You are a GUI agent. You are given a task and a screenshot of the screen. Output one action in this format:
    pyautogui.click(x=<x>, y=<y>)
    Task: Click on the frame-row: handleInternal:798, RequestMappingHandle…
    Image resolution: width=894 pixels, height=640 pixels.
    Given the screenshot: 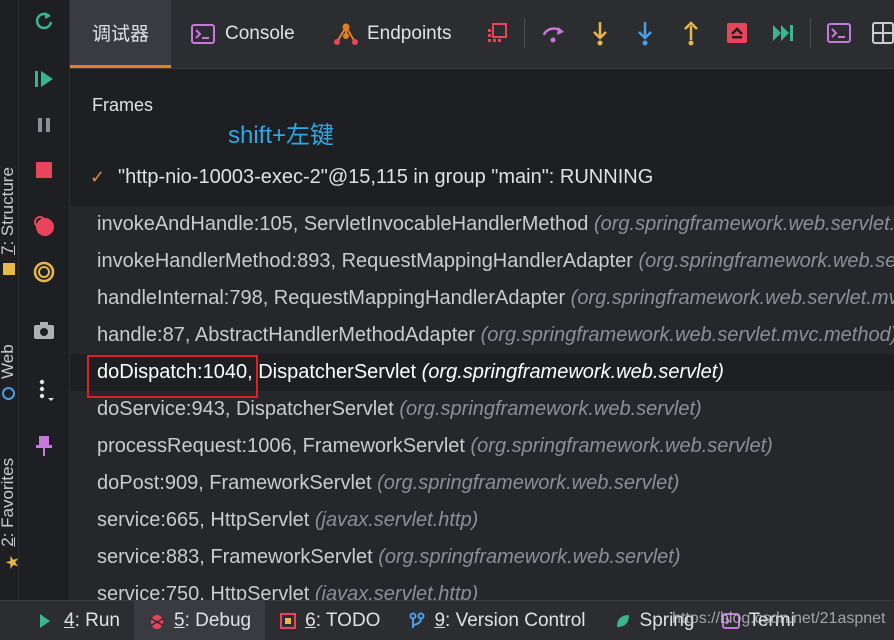 What is the action you would take?
    pyautogui.click(x=482, y=298)
    